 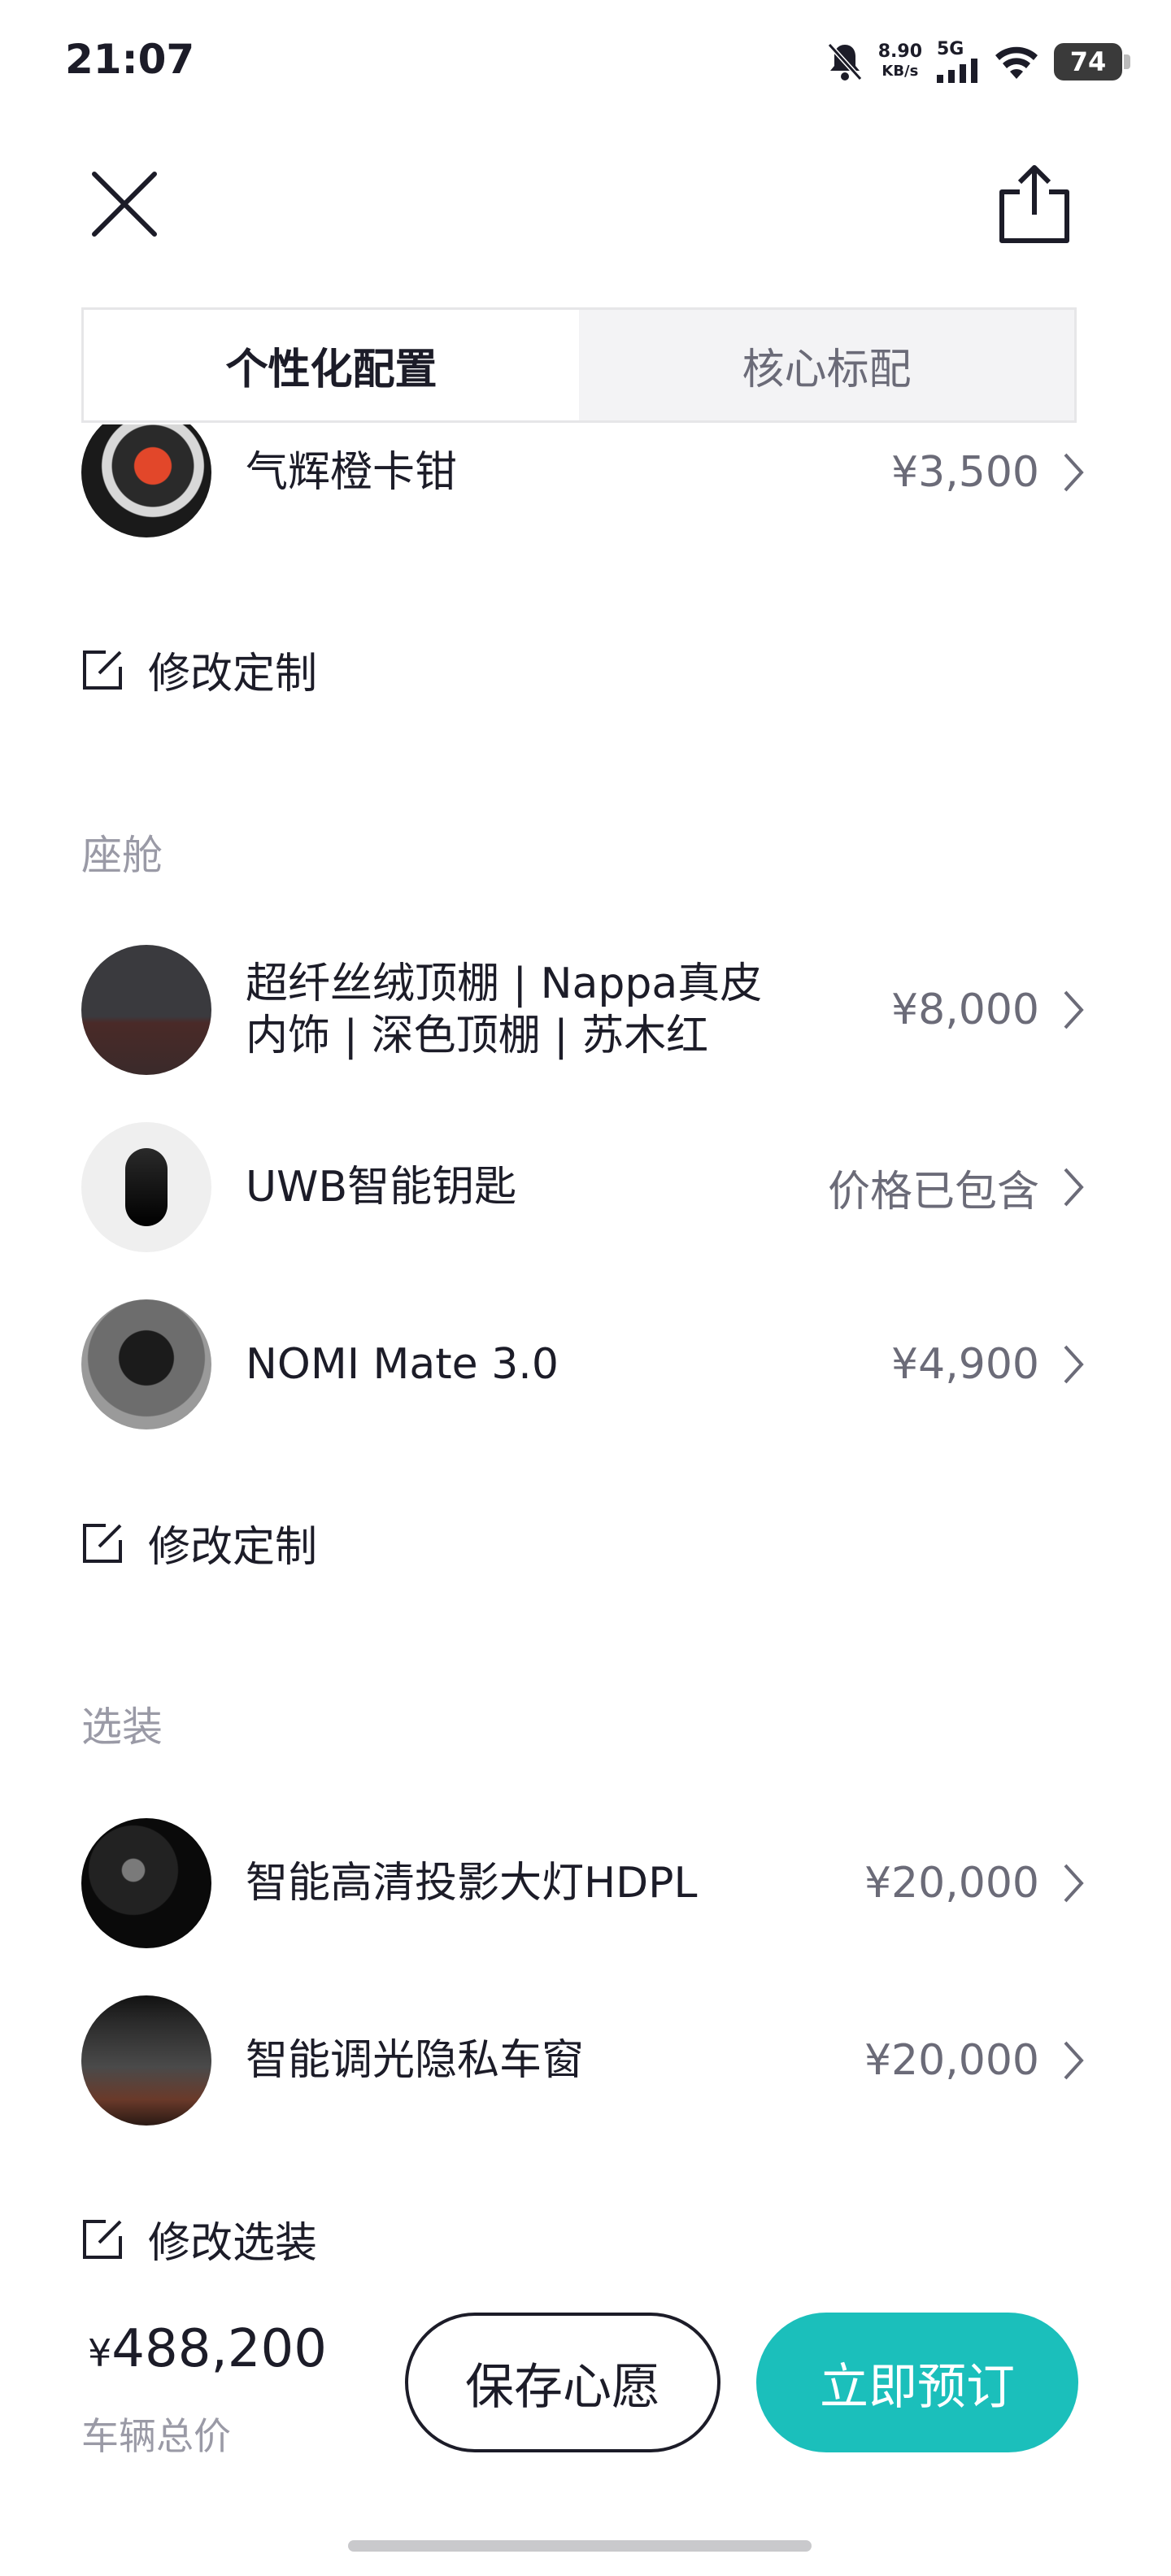 What do you see at coordinates (844, 61) in the screenshot?
I see `mute-bell-icon` at bounding box center [844, 61].